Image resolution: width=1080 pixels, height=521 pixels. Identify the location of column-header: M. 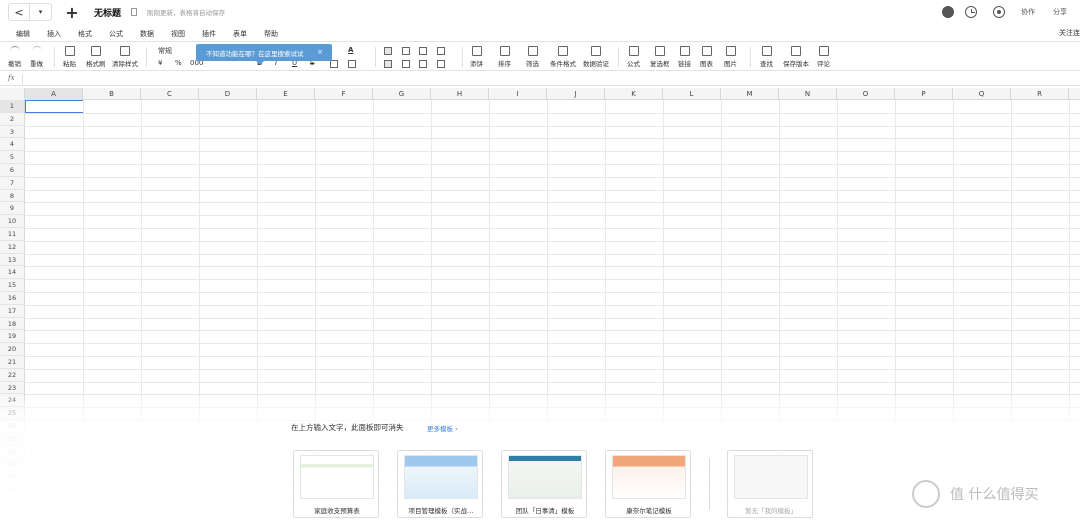
(750, 94).